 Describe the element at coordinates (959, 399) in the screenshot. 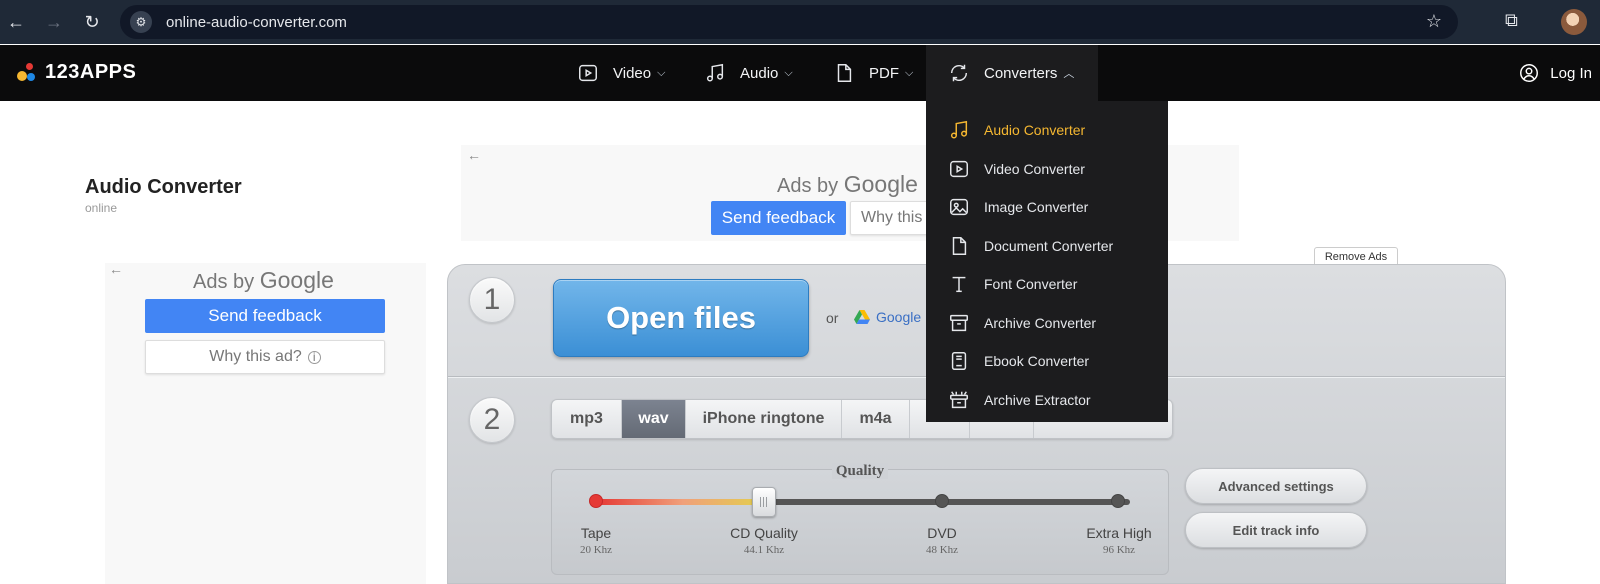

I see `archive-extractor-icon` at that location.